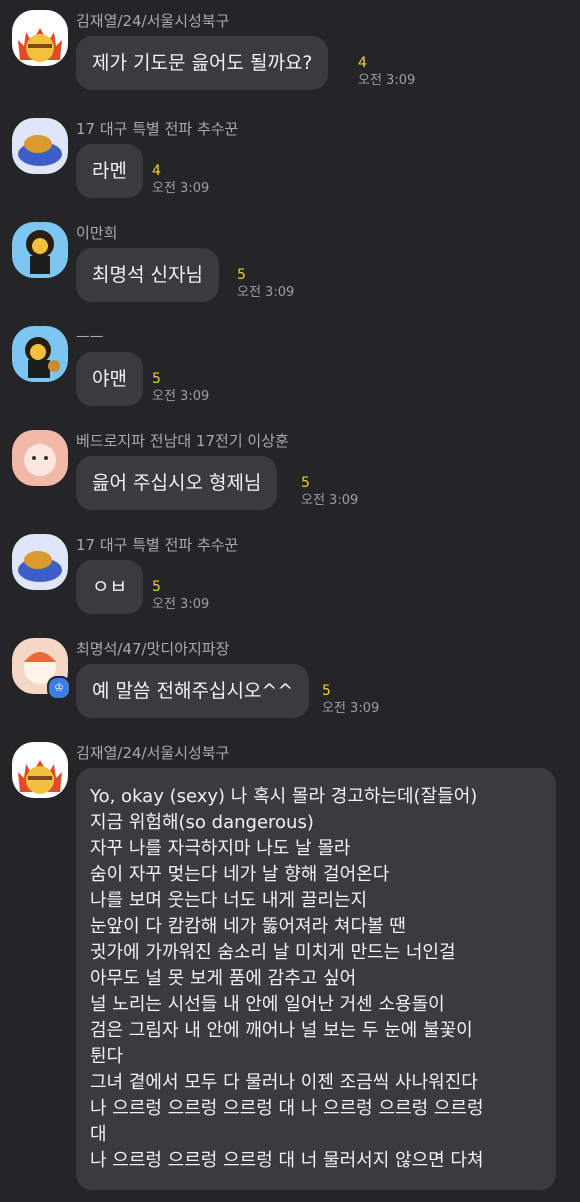 Image resolution: width=580 pixels, height=1202 pixels. What do you see at coordinates (97, 233) in the screenshot?
I see `sender-name: 이만희` at bounding box center [97, 233].